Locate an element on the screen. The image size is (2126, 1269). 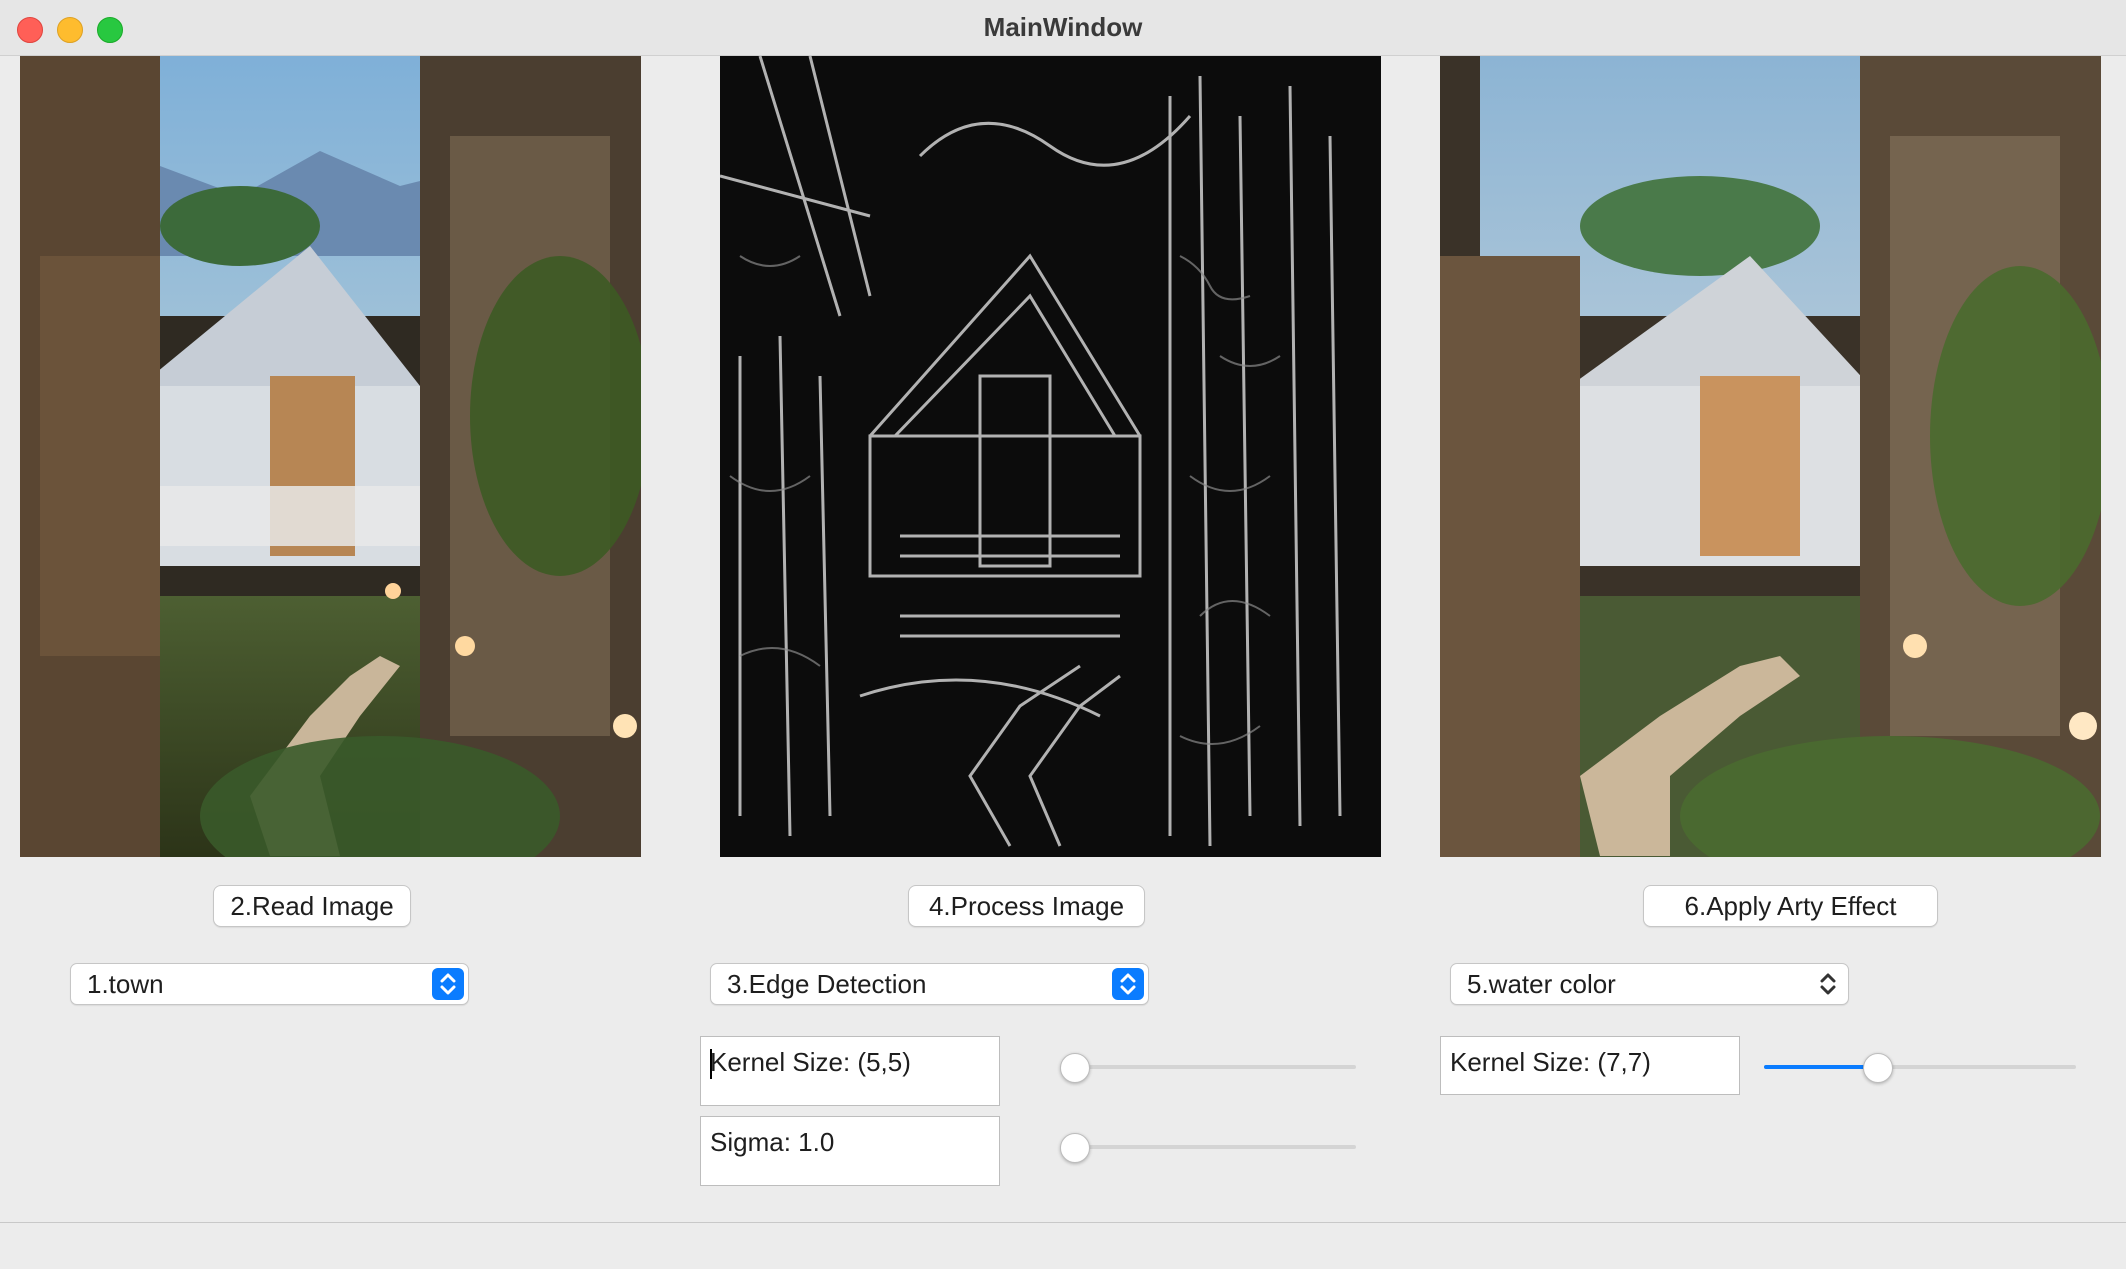
status-bar is located at coordinates (1063, 1245).